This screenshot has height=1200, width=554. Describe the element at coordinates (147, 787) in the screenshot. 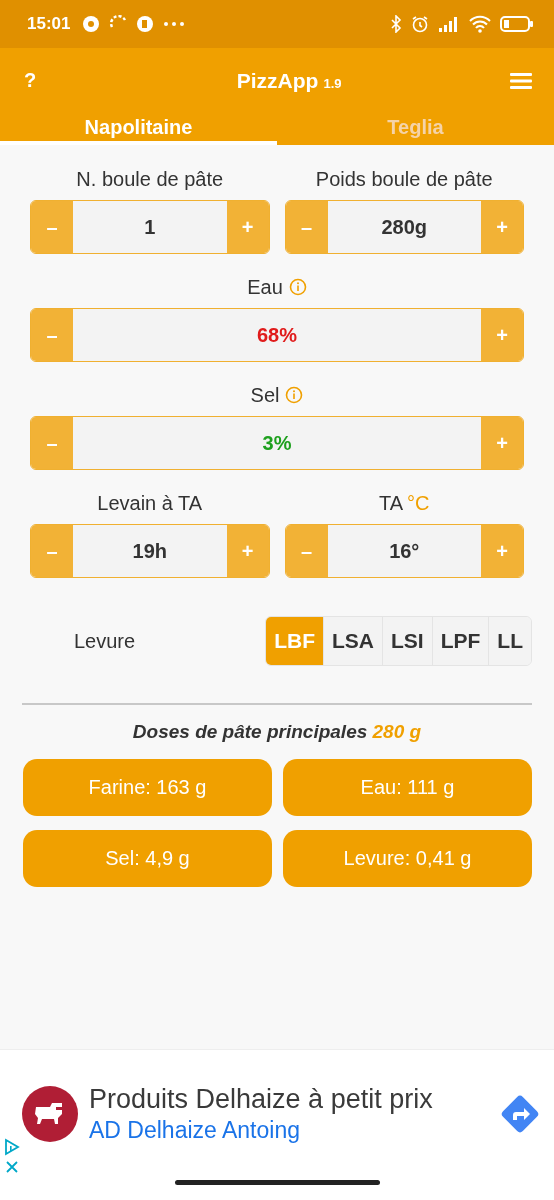

I see `dose-button: Farine: 163 g` at that location.